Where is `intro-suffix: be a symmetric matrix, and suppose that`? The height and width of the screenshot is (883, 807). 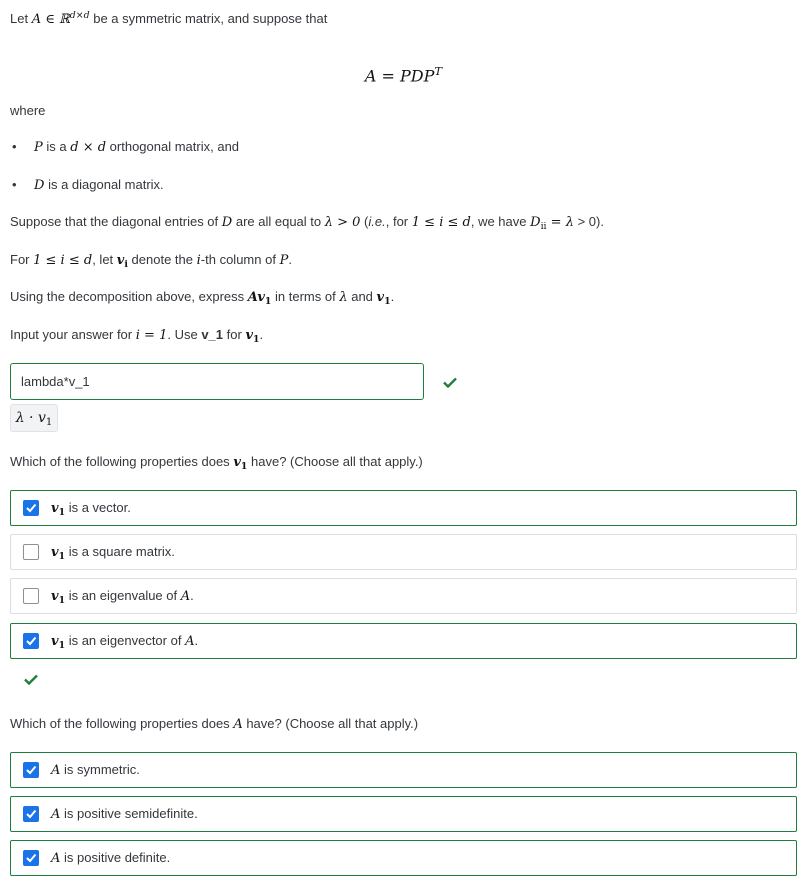 intro-suffix: be a symmetric matrix, and suppose that is located at coordinates (210, 19).